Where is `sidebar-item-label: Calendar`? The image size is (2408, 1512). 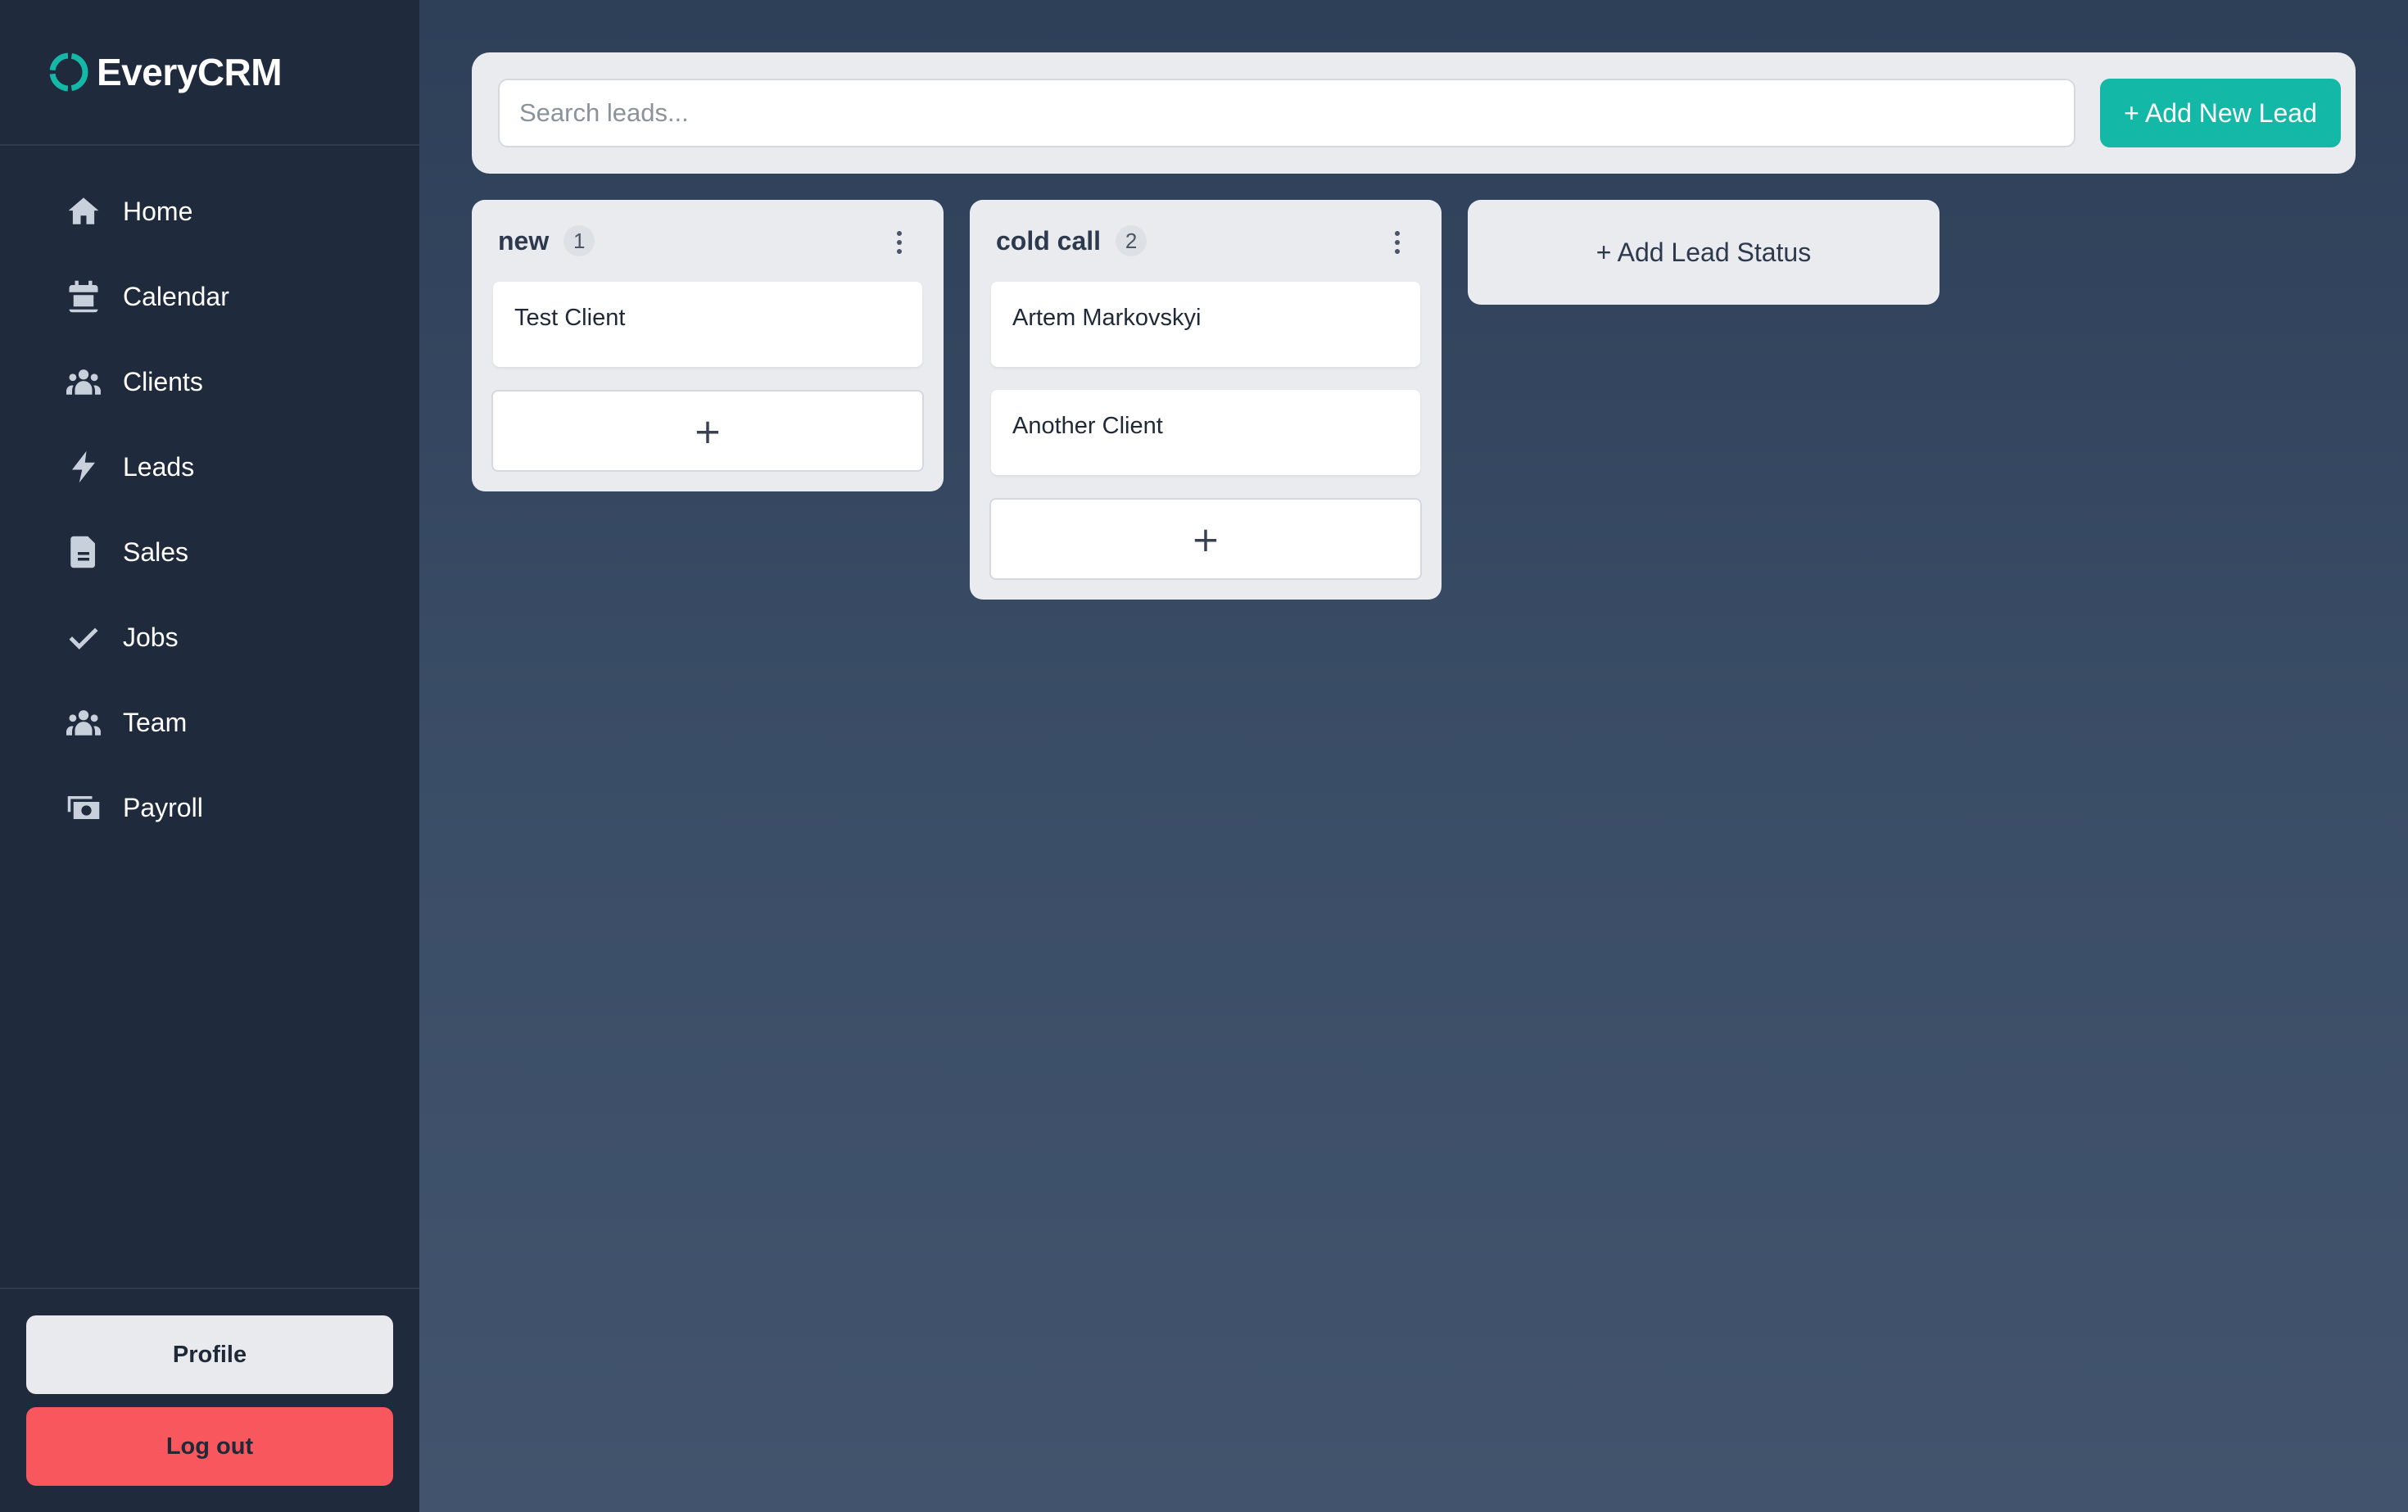
sidebar-item-label: Calendar is located at coordinates (176, 296).